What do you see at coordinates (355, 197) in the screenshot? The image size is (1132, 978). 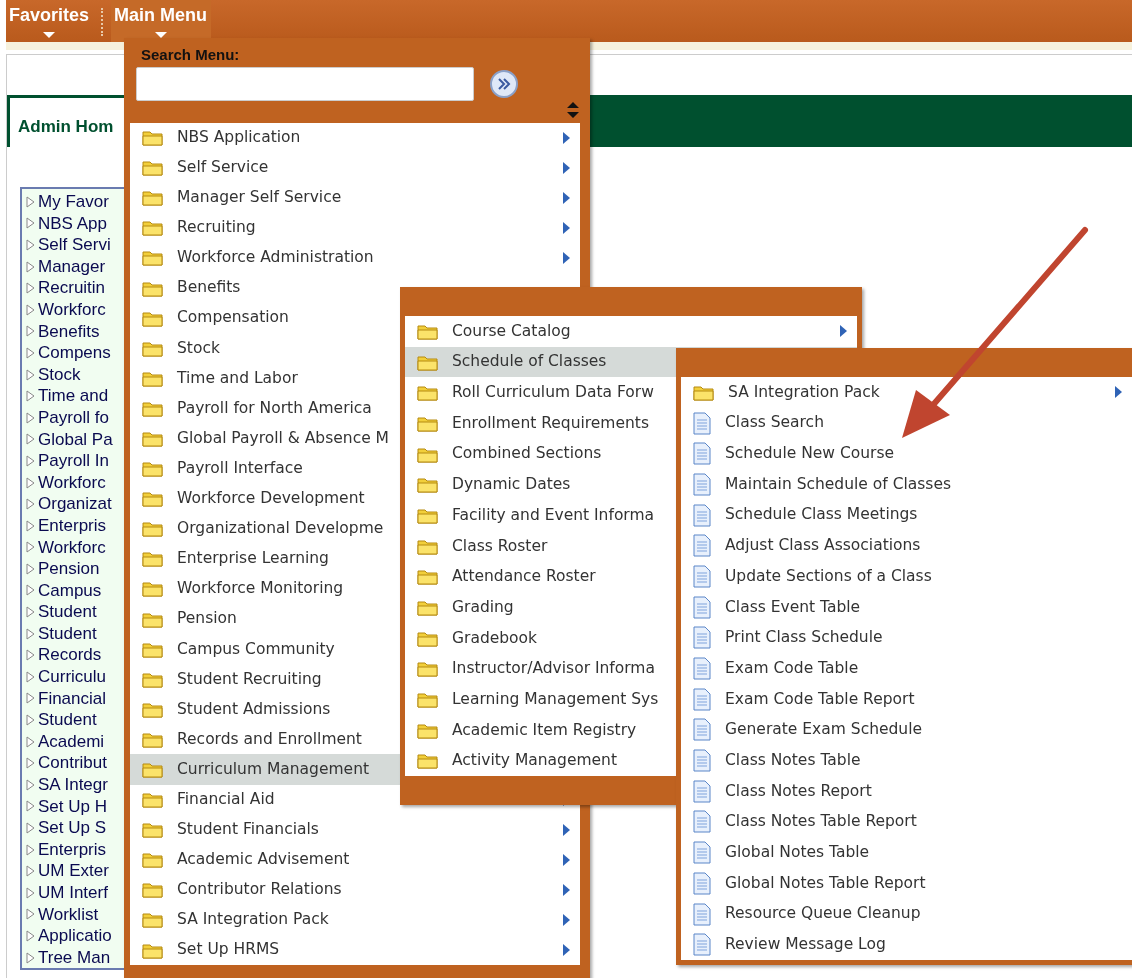 I see `menu-item: Manager Self Service` at bounding box center [355, 197].